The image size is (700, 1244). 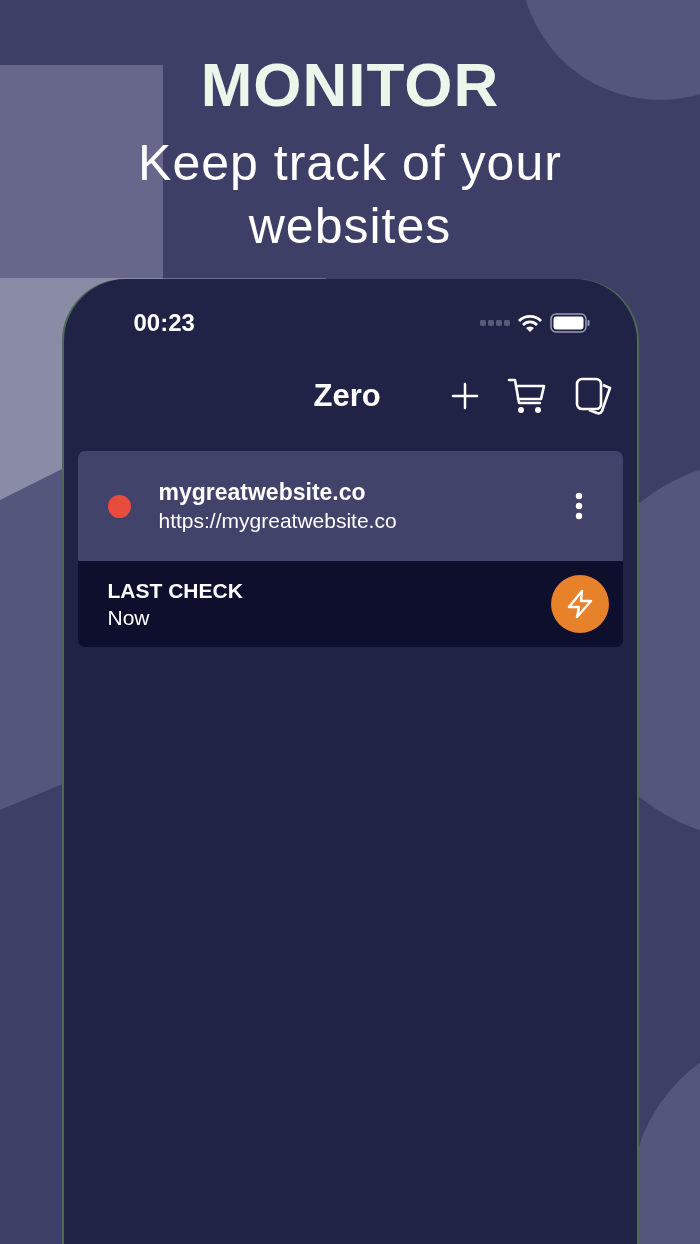 I want to click on subtitle: Keep track of your websites, so click(x=350, y=195).